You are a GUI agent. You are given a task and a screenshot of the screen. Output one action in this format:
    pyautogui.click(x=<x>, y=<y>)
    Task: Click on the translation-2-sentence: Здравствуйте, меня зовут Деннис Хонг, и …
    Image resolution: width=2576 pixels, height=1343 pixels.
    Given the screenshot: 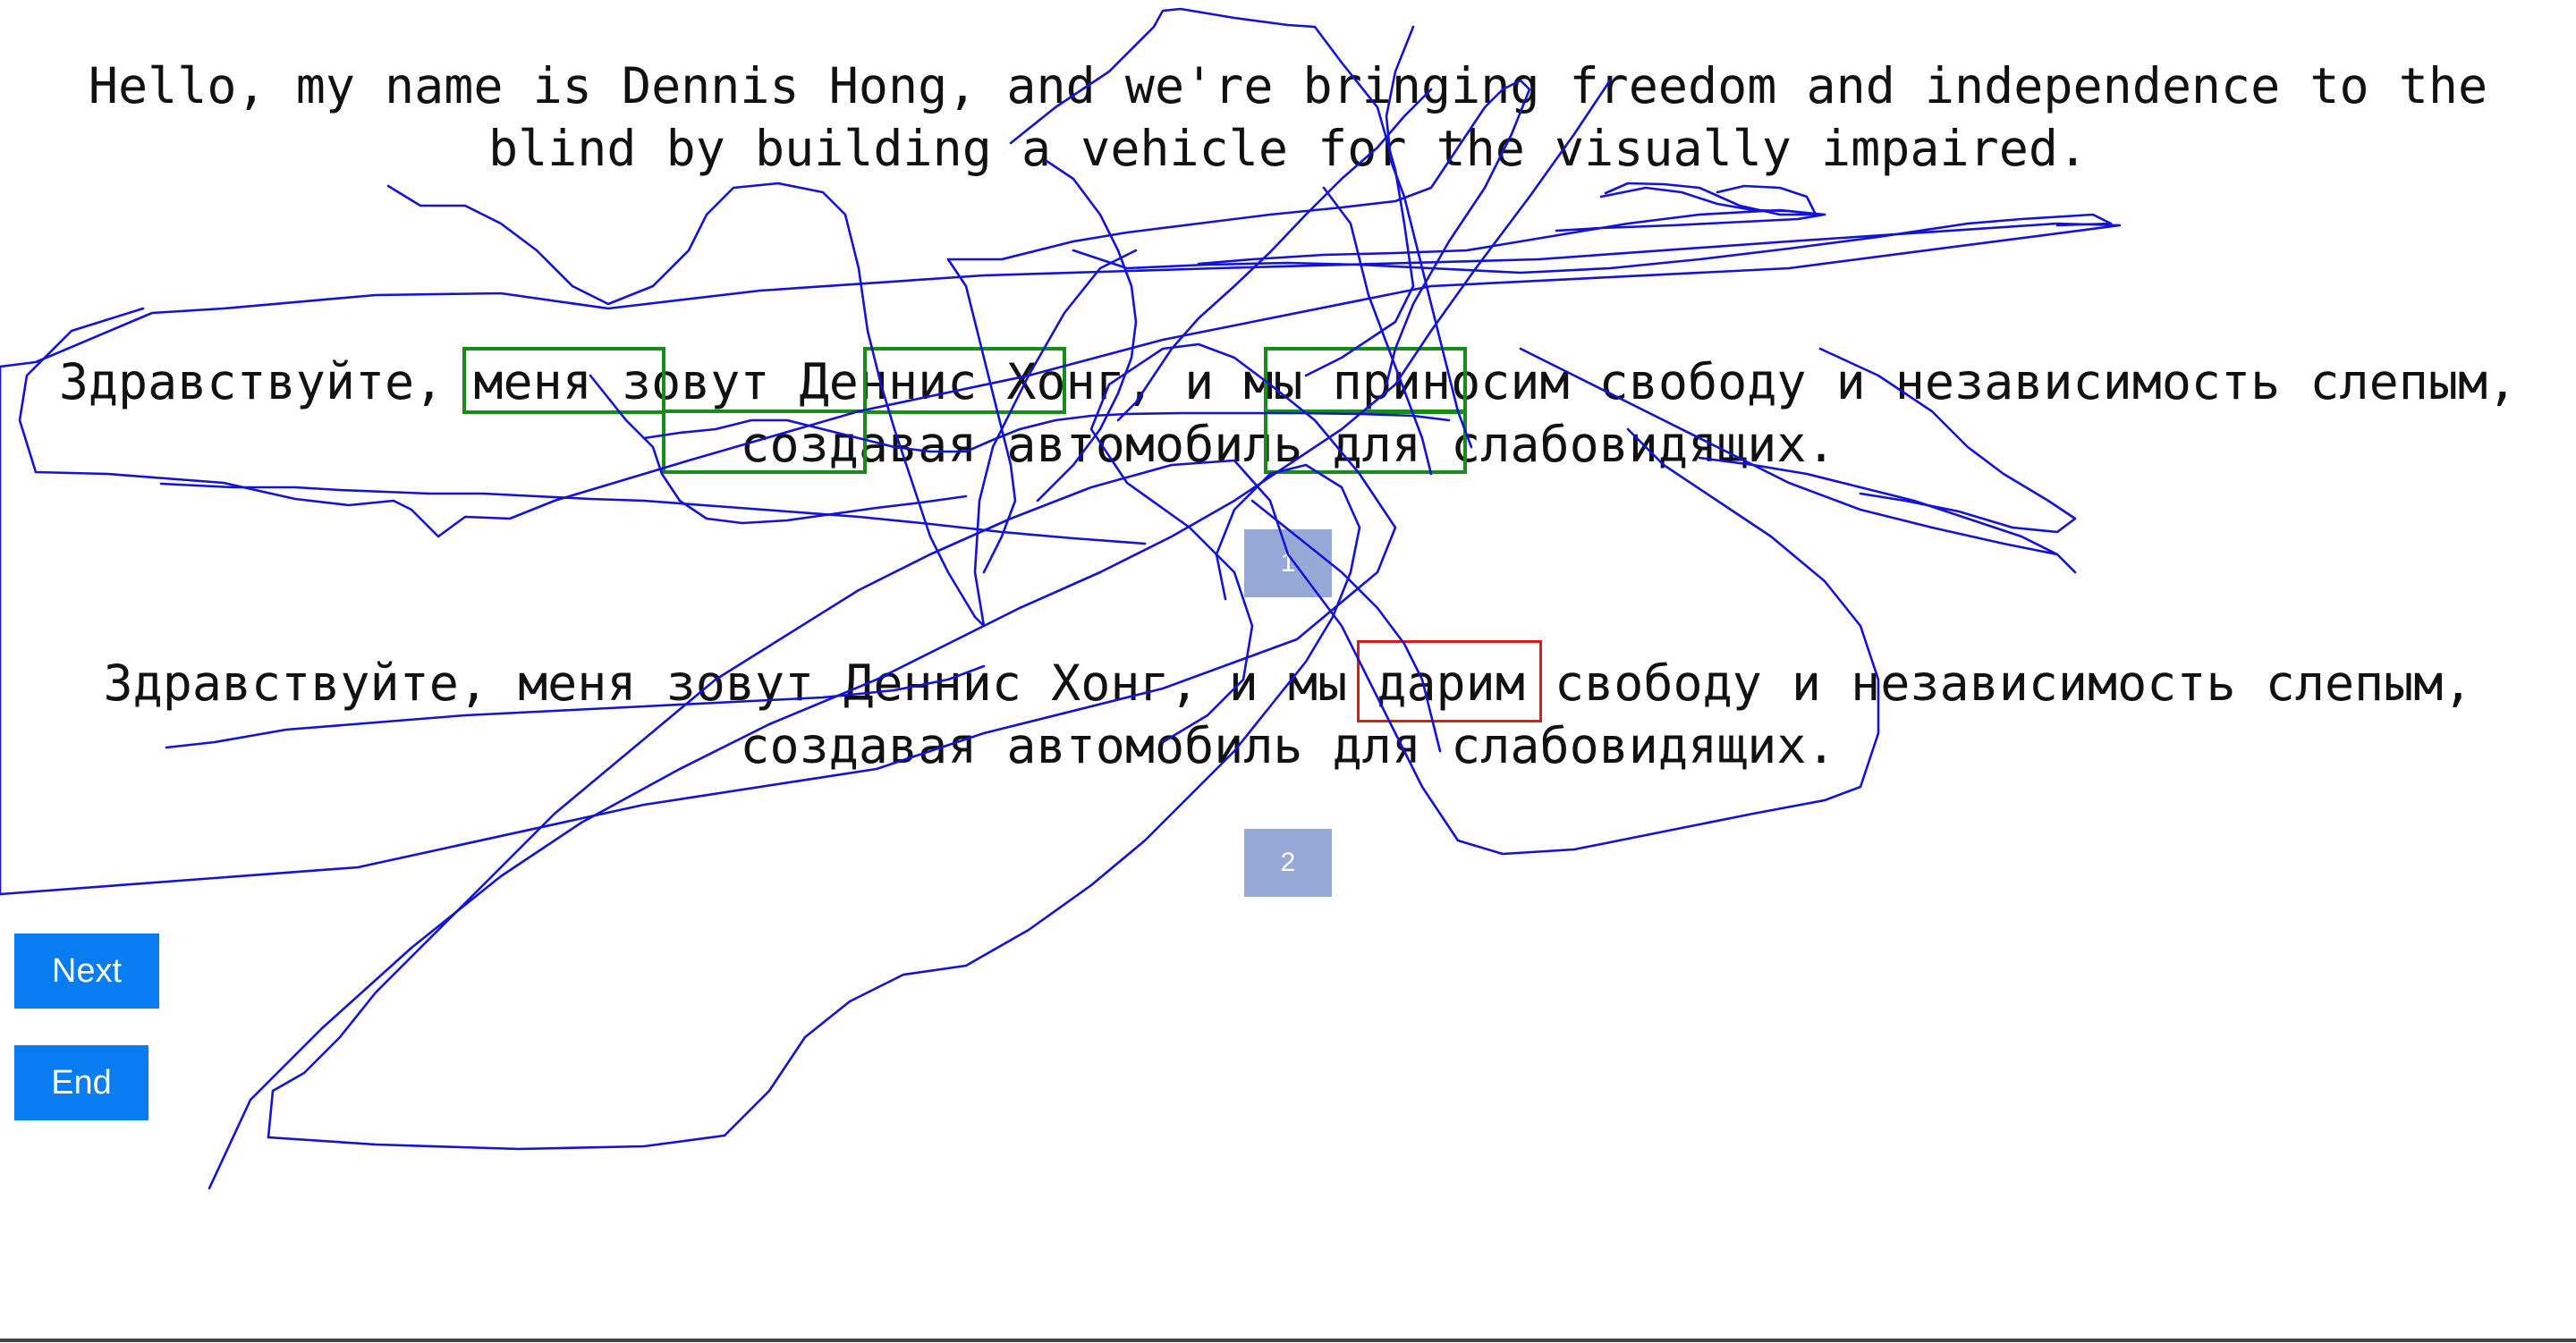 What is the action you would take?
    pyautogui.click(x=1288, y=714)
    